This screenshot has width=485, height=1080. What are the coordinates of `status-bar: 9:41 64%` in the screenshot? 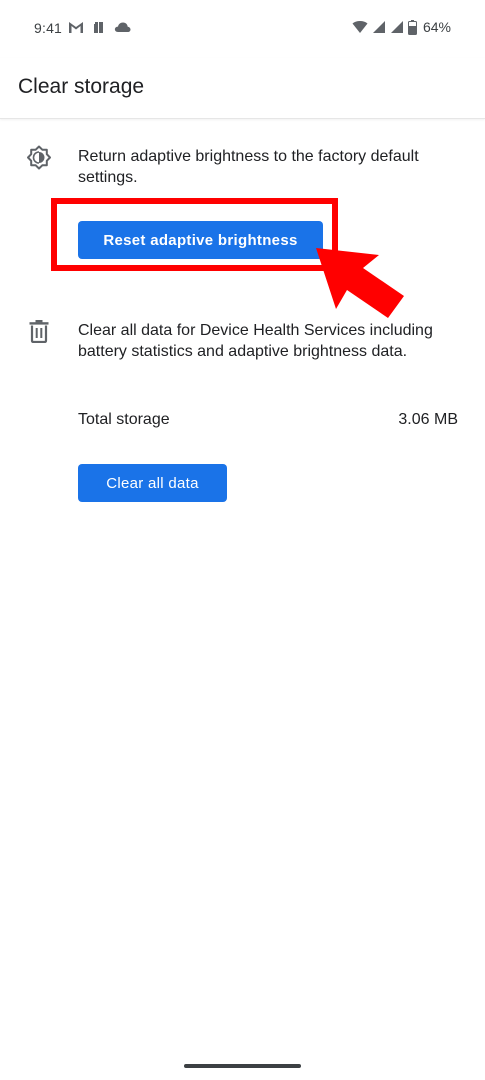 It's located at (242, 29).